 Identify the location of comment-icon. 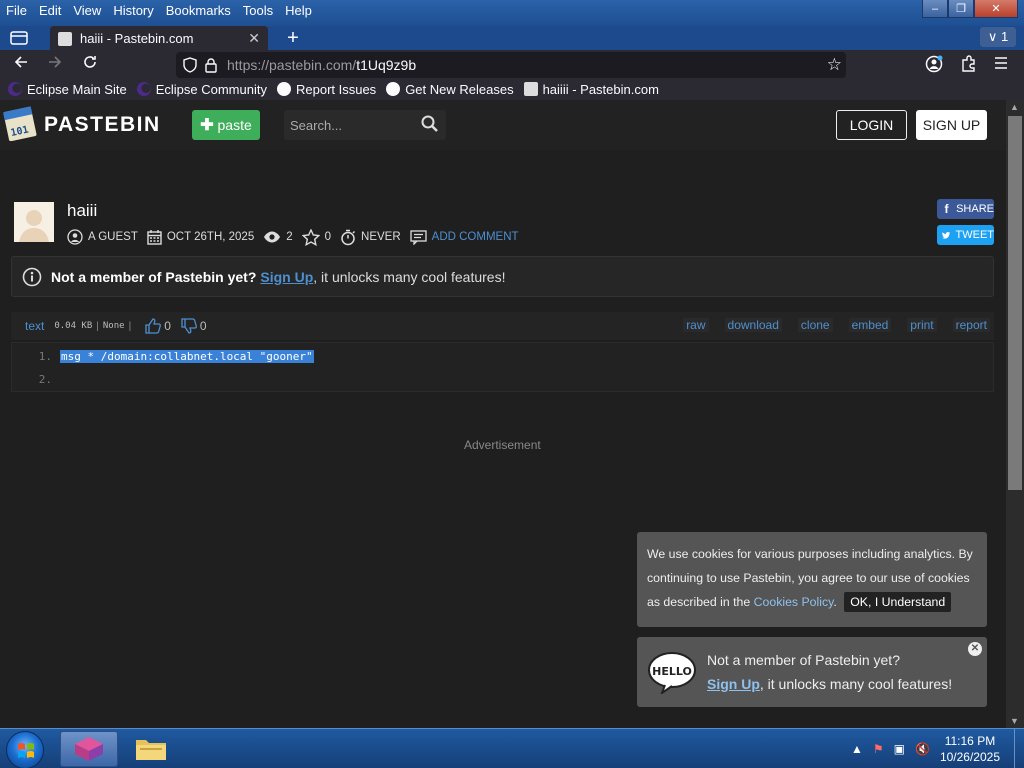
(418, 237).